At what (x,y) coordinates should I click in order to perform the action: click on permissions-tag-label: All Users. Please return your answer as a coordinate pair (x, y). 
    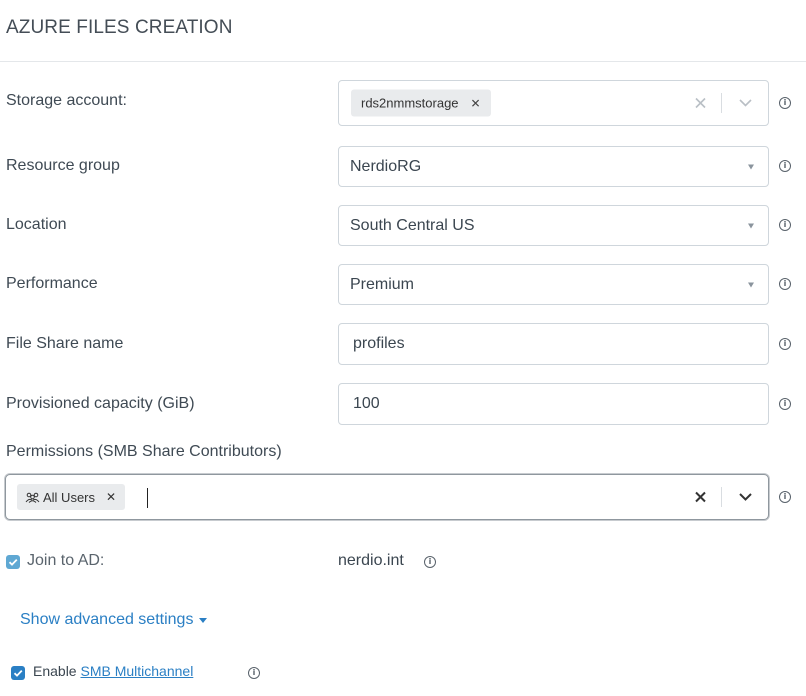
    Looking at the image, I should click on (69, 497).